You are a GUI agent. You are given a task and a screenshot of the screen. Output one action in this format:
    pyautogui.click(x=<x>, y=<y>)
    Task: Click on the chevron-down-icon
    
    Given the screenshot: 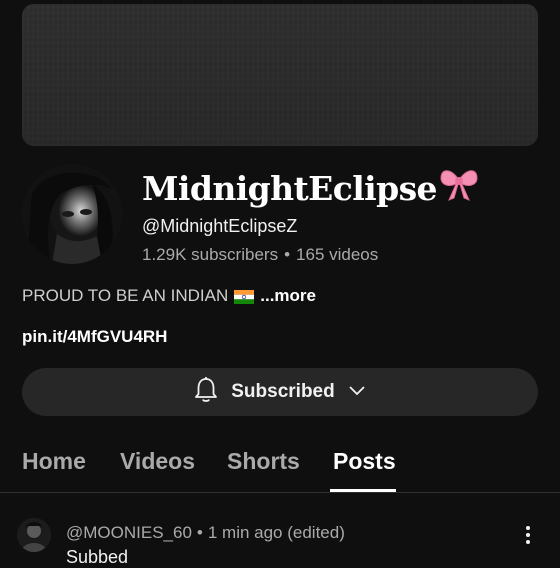 What is the action you would take?
    pyautogui.click(x=357, y=392)
    